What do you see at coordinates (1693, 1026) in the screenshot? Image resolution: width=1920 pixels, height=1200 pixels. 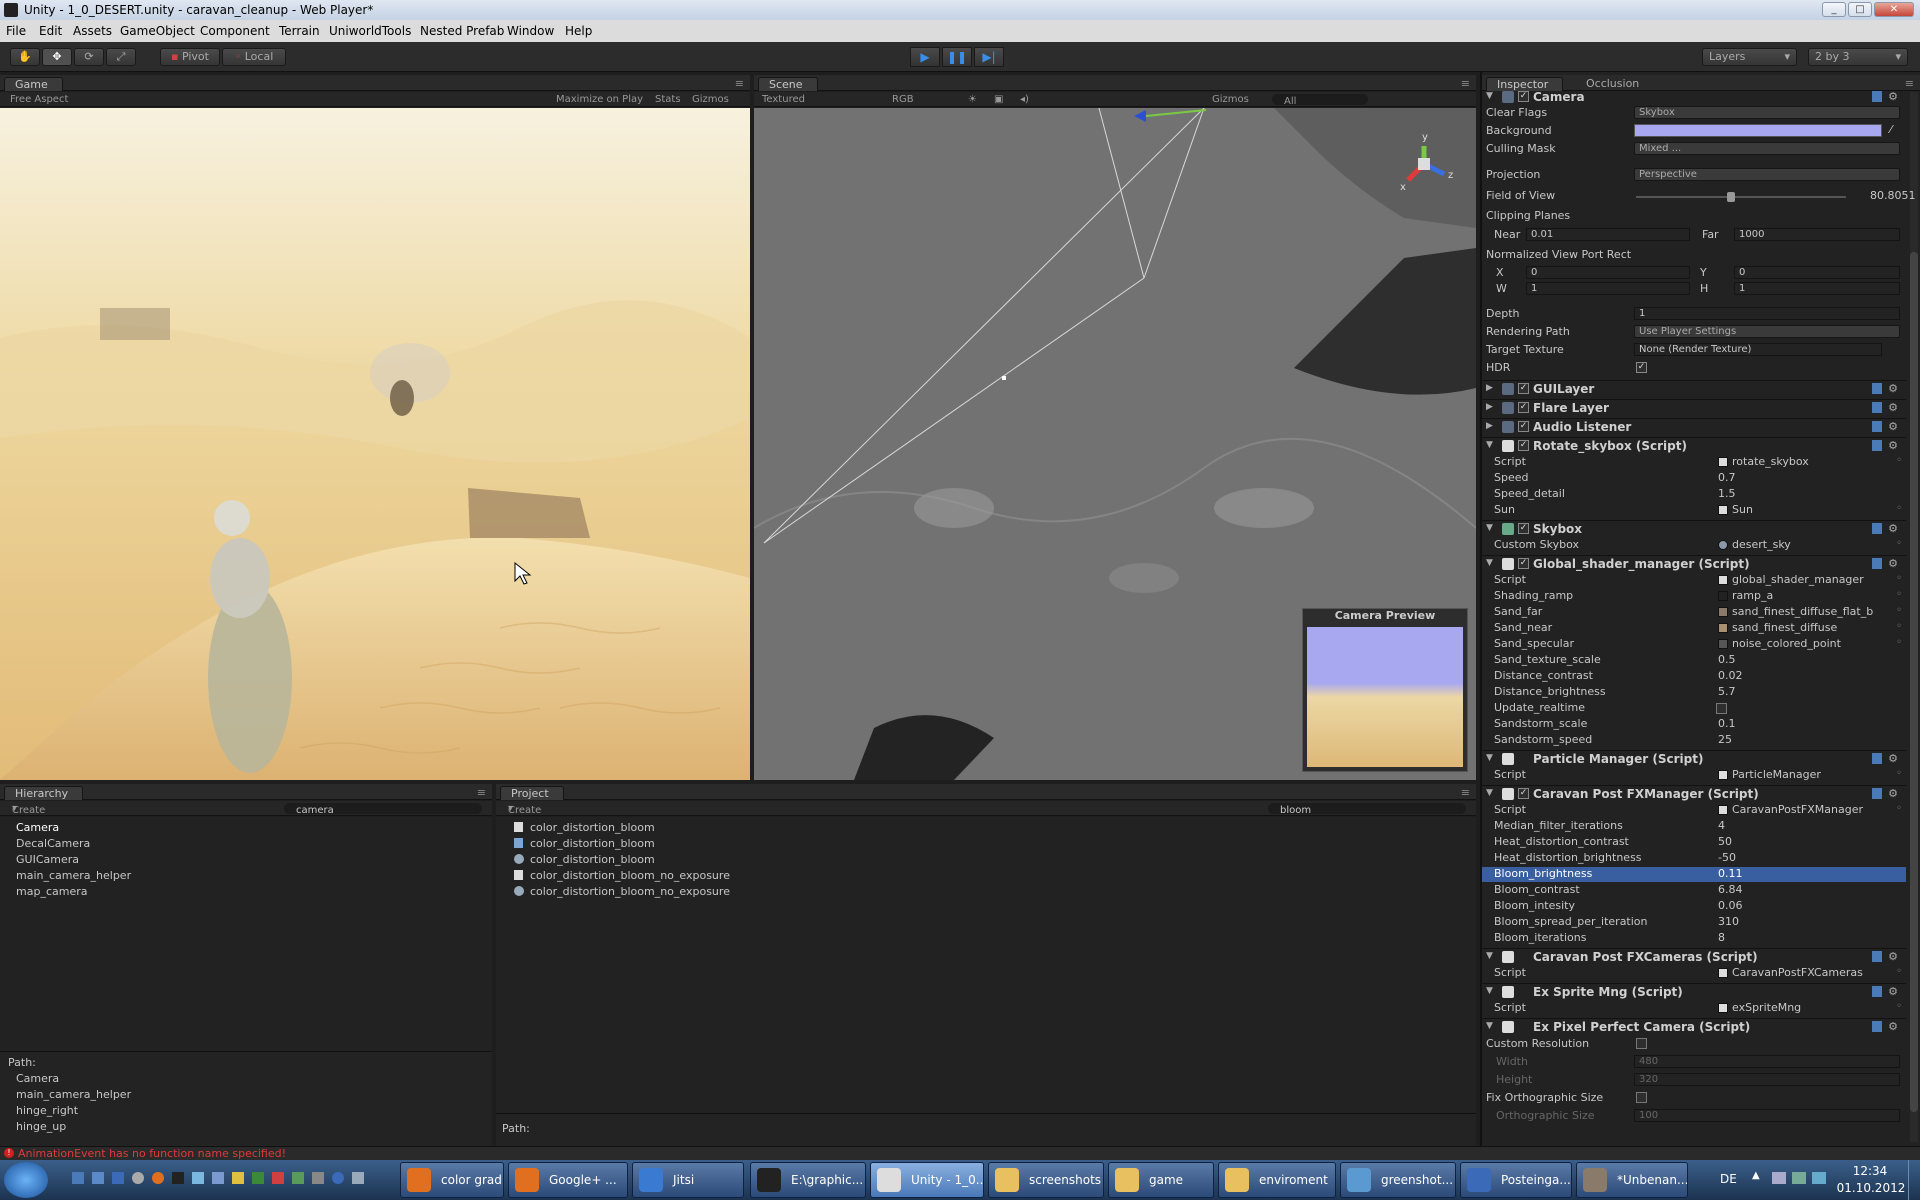 I see `component-pixelperfect-header: ▼ Ex Pixel Perfect Camera (Script) ⚙` at bounding box center [1693, 1026].